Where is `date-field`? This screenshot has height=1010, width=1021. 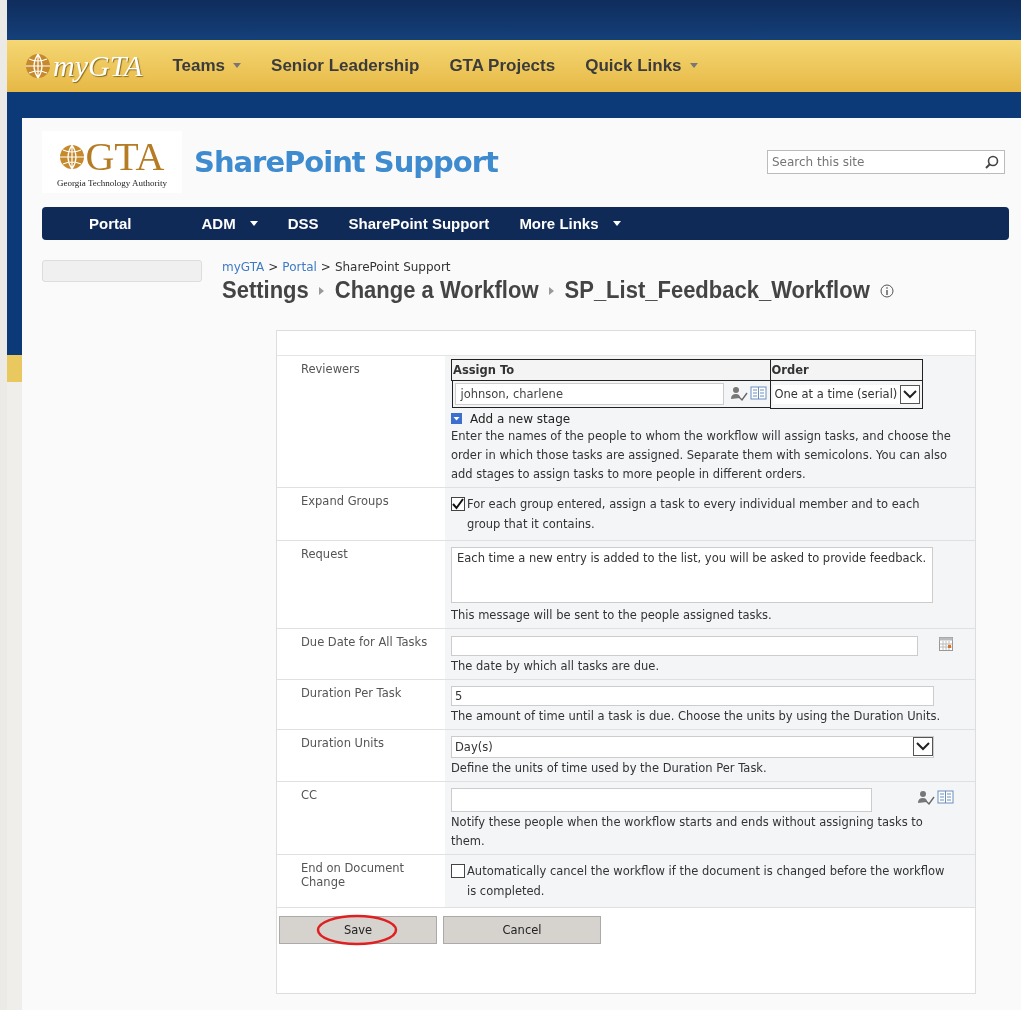 date-field is located at coordinates (684, 645).